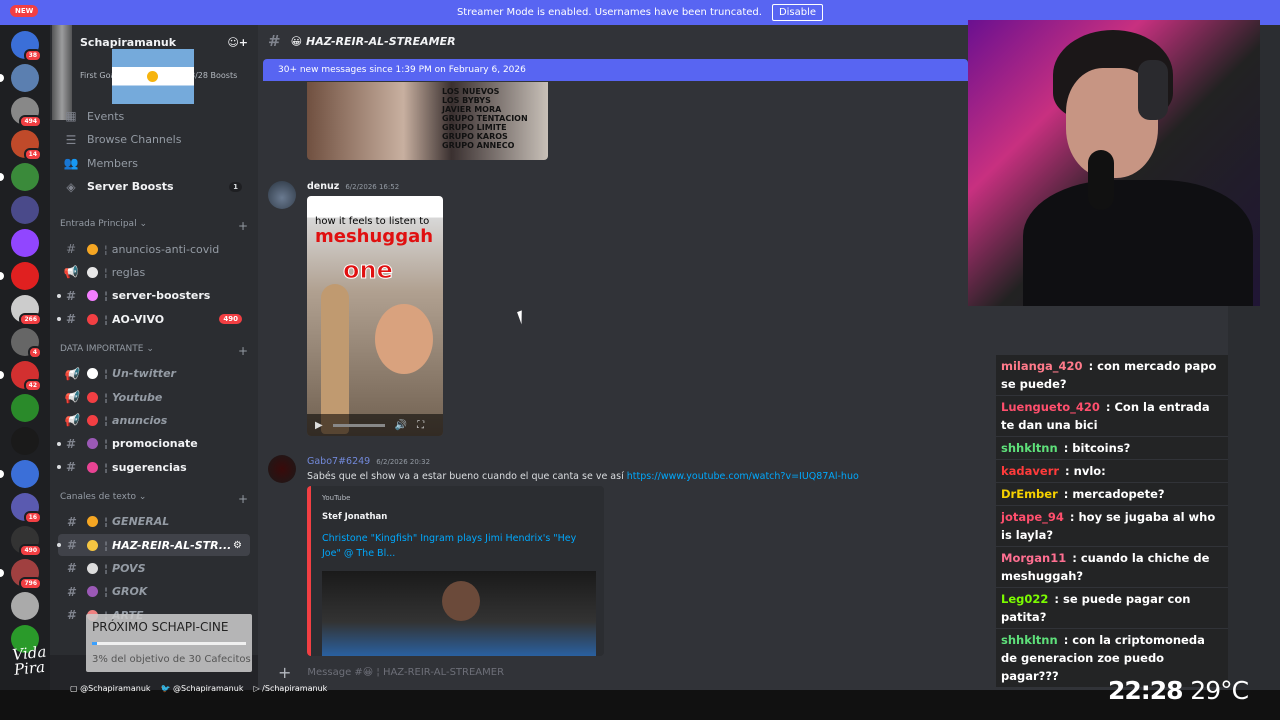 This screenshot has height=720, width=1280. What do you see at coordinates (404, 339) in the screenshot?
I see `person-head` at bounding box center [404, 339].